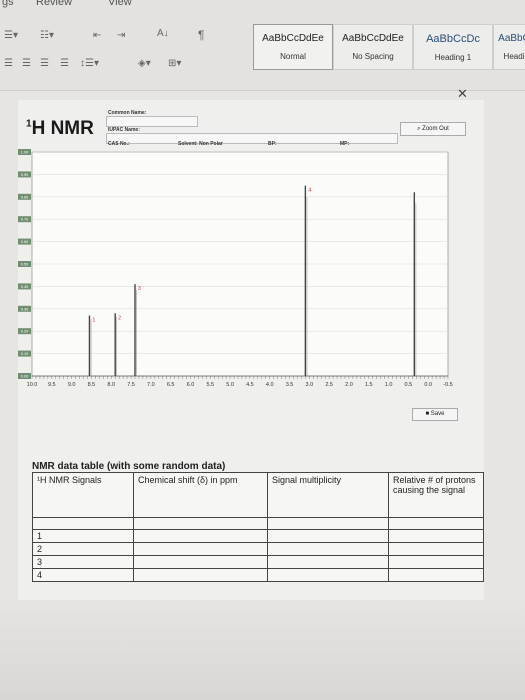 The width and height of the screenshot is (525, 700). I want to click on x-tick-label: 0.5, so click(409, 385).